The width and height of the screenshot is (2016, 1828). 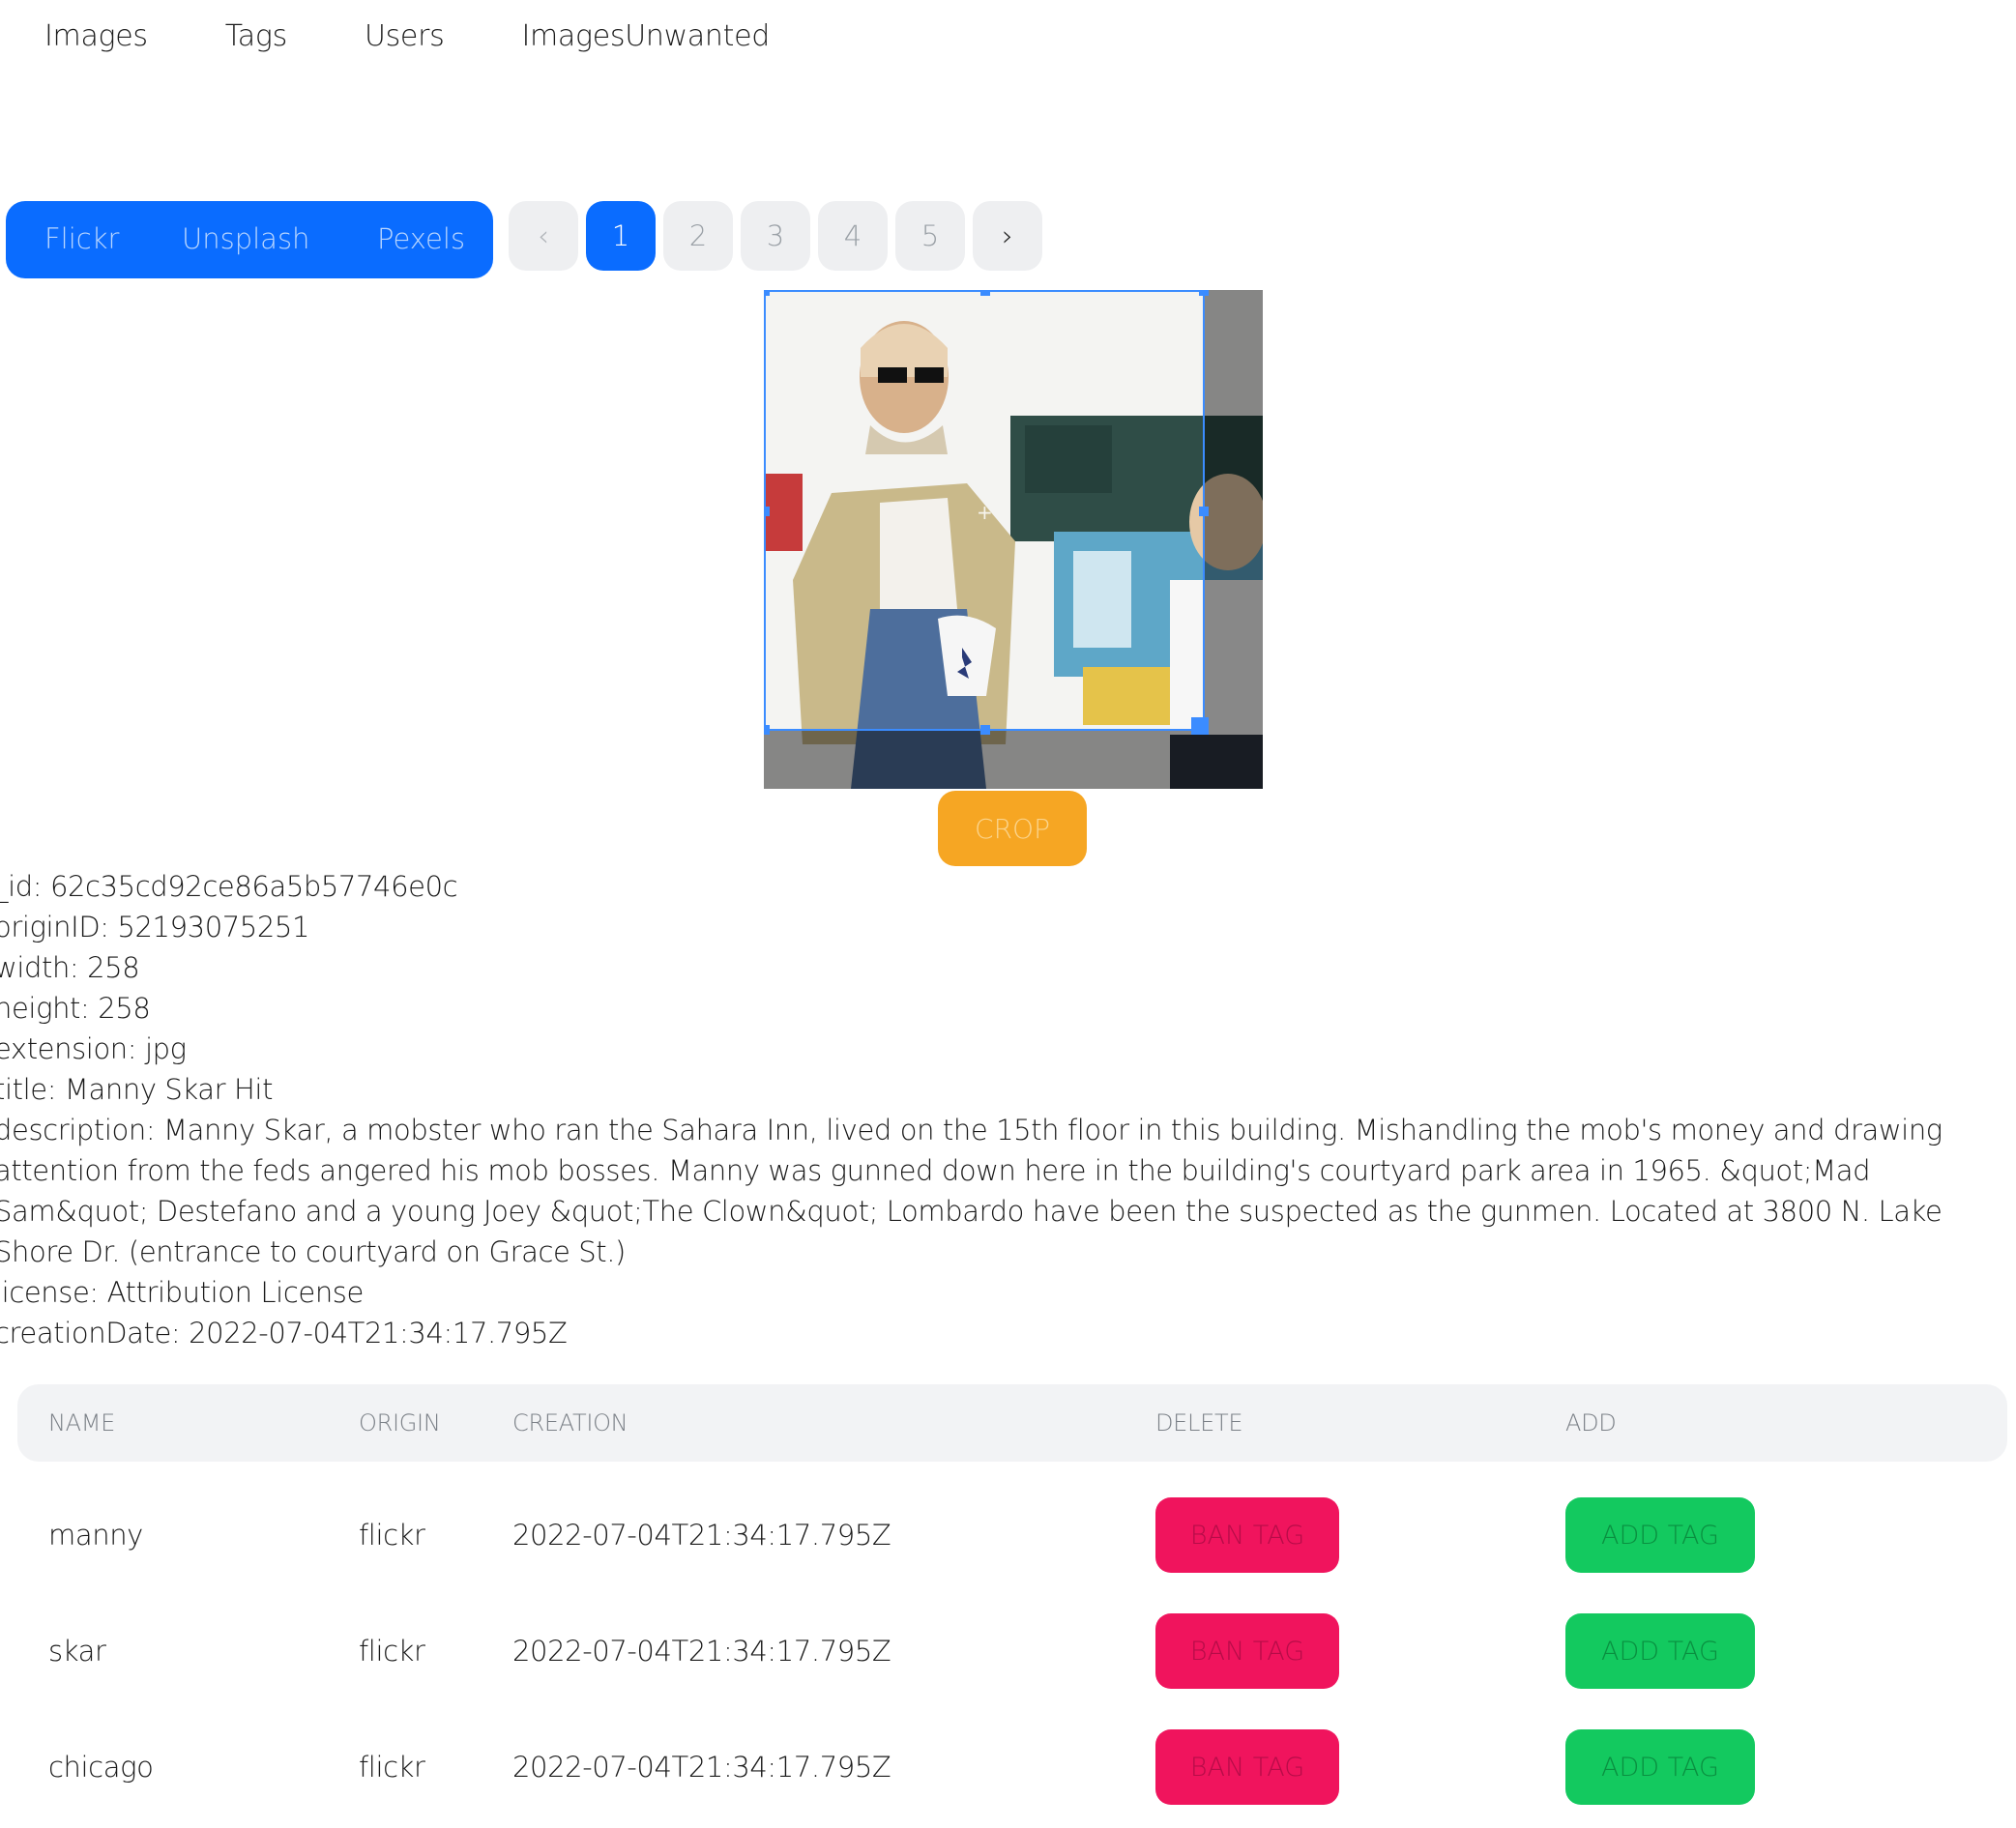 I want to click on image-crop-area: +, so click(x=1013, y=539).